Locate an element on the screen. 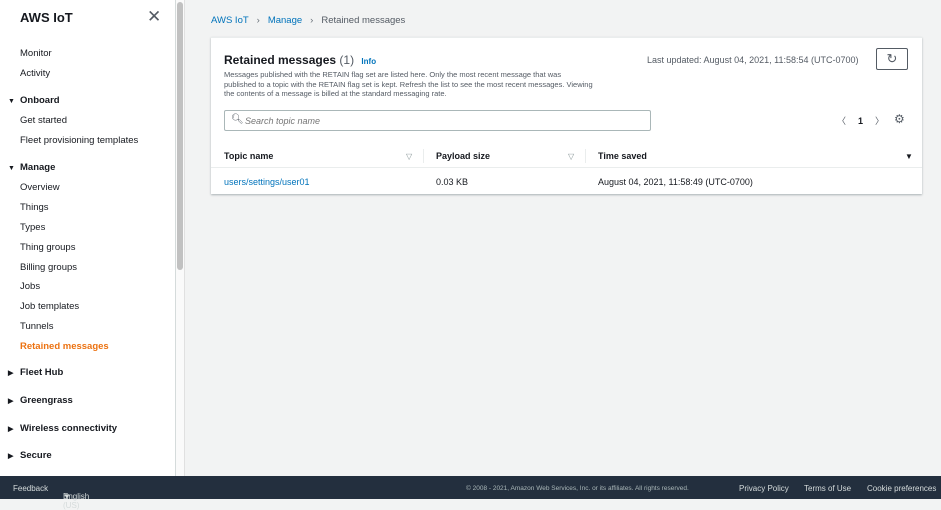 The width and height of the screenshot is (941, 510). topic-link: users/settings/user01 is located at coordinates (267, 182).